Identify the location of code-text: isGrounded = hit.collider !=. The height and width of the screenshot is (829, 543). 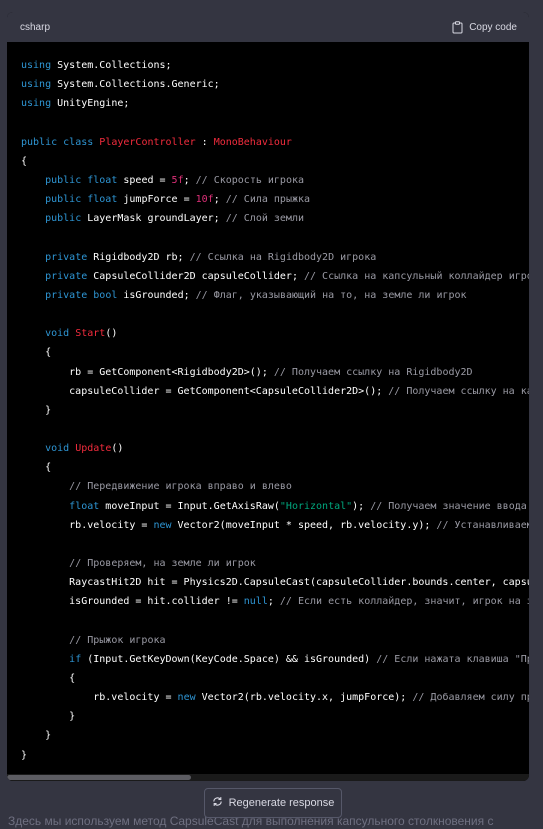
(132, 602).